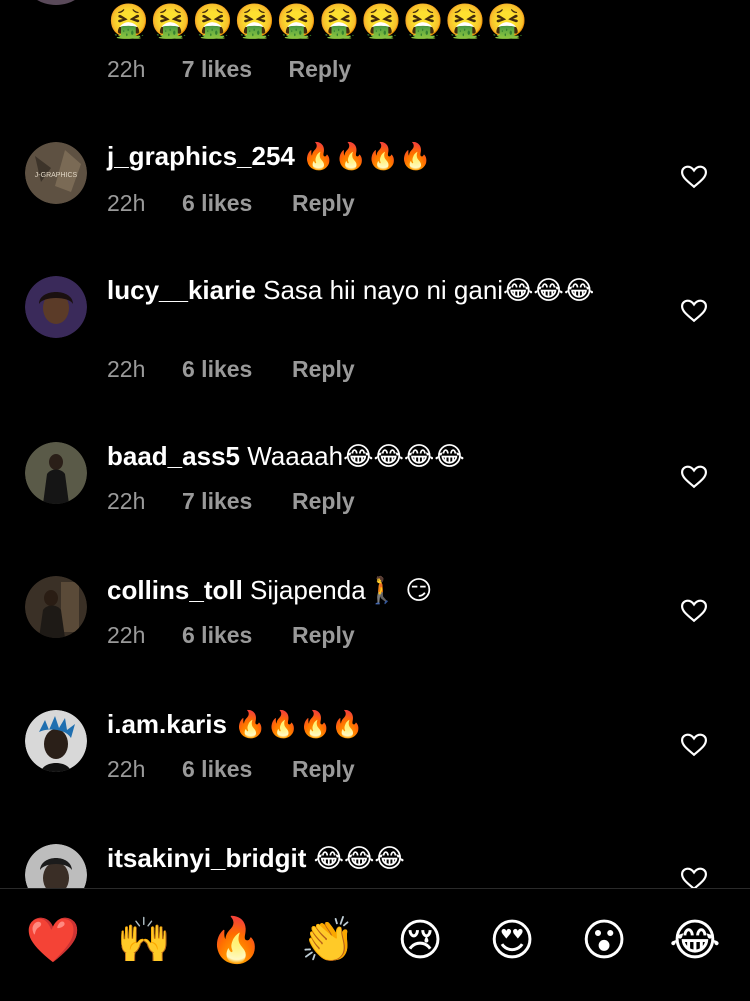 The height and width of the screenshot is (1001, 750). Describe the element at coordinates (375, 41) in the screenshot. I see `comment-item: 🤮🤮🤮🤮🤮🤮🤮🤮🤮🤮 22h 7 likes Reply` at that location.